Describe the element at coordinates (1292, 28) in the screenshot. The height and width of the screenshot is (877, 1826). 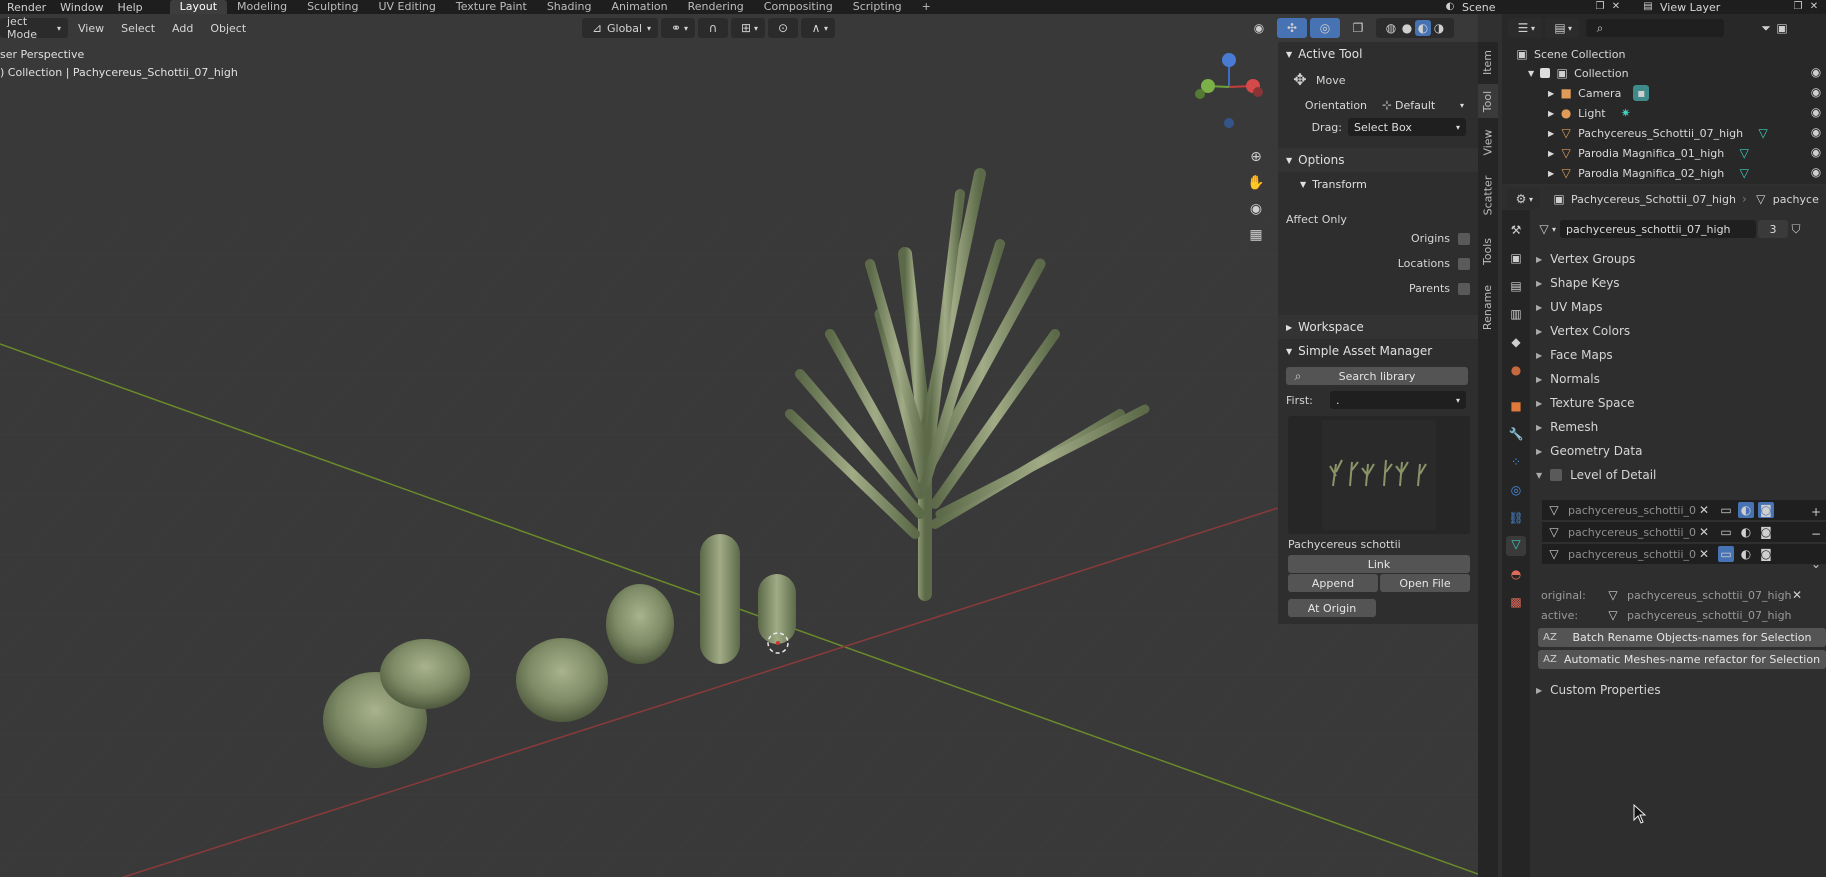
I see `gizmo-toggle: ✣` at that location.